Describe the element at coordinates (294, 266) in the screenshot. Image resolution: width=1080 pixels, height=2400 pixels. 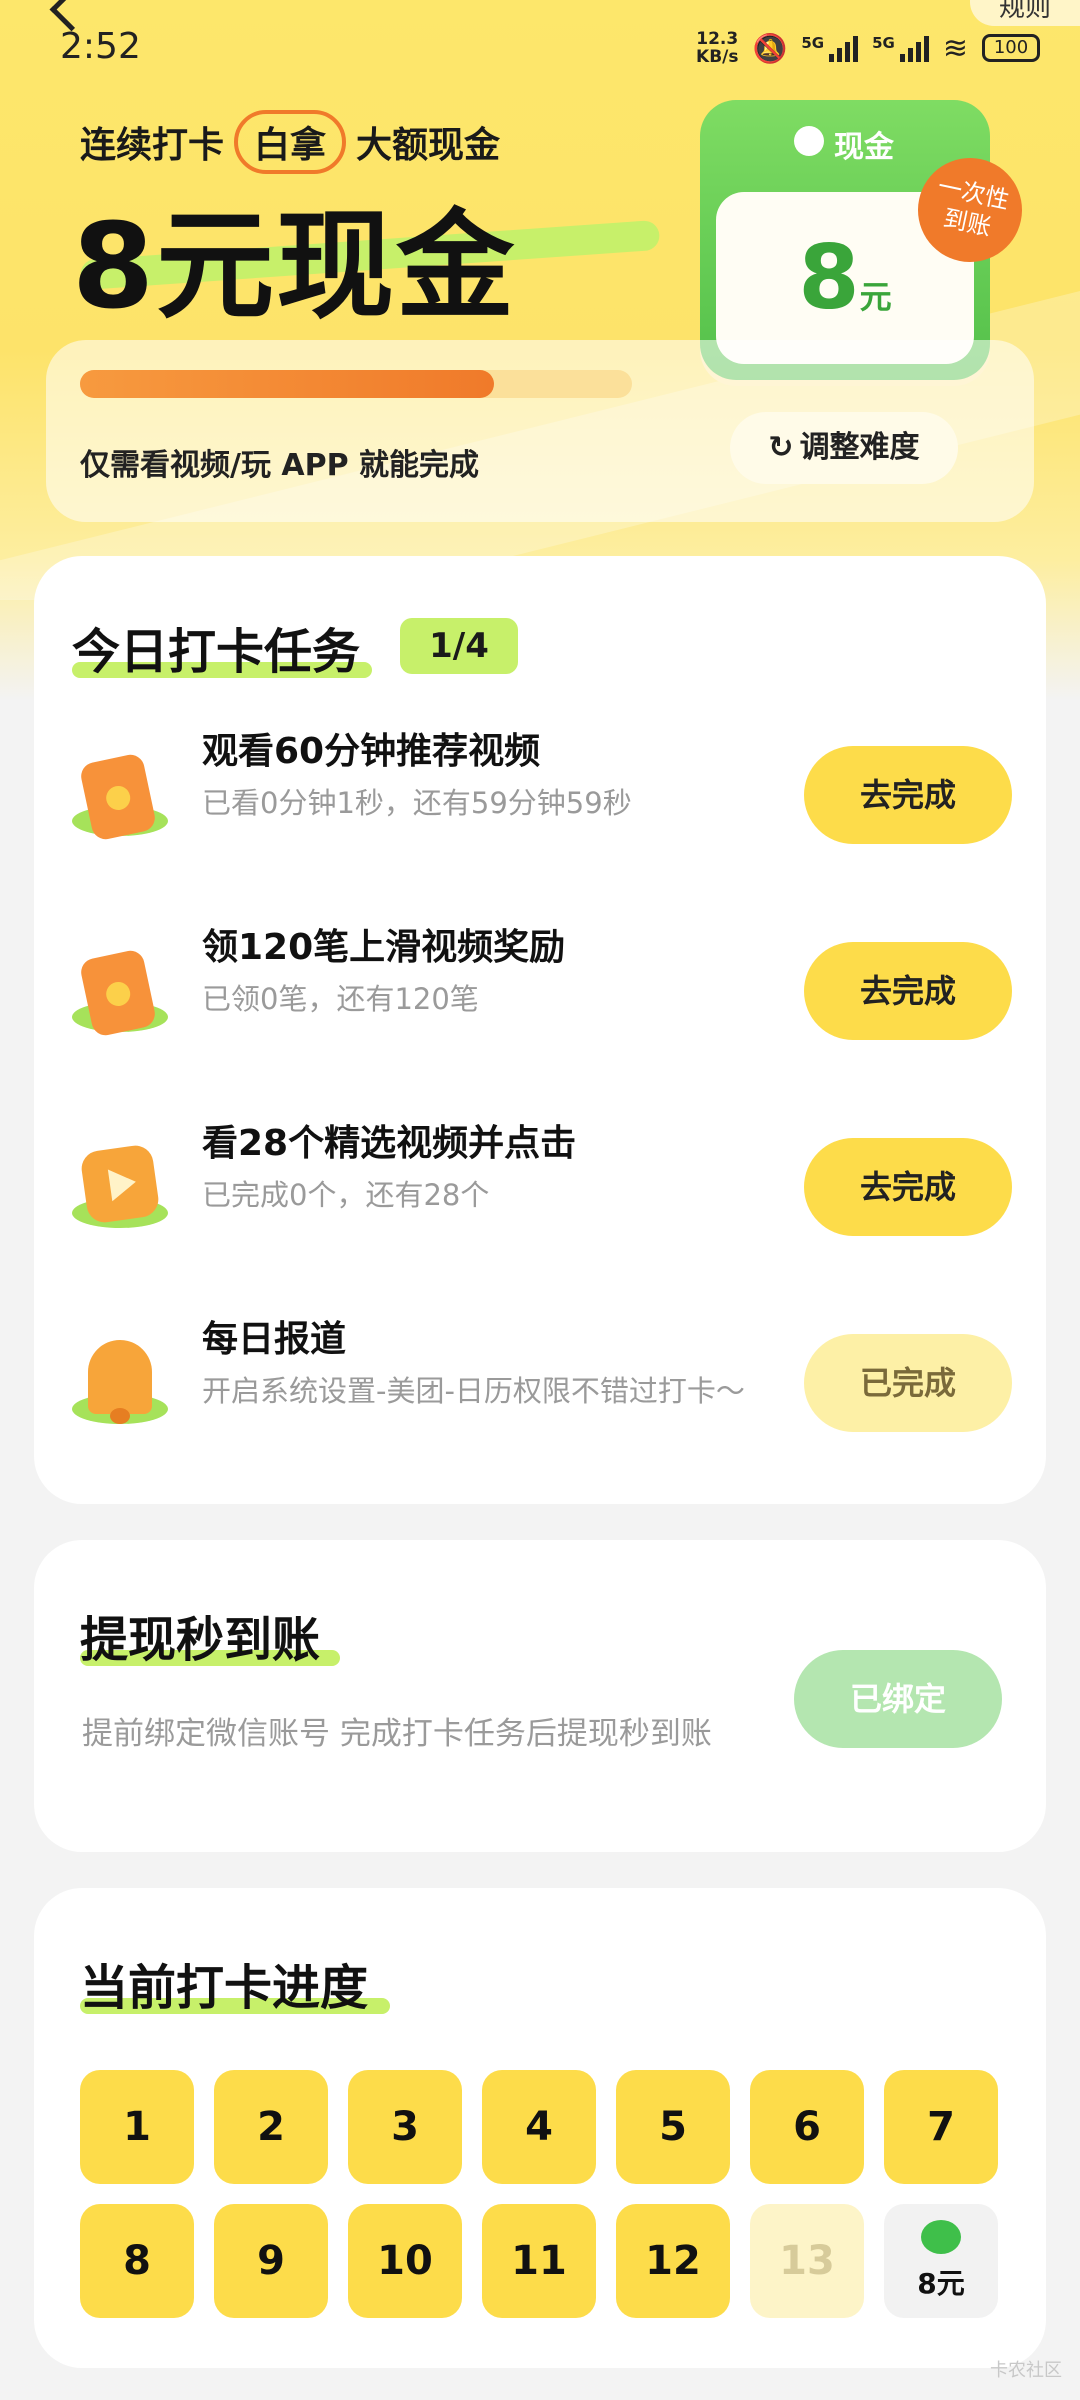
I see `hero-title-text: 8元现金` at that location.